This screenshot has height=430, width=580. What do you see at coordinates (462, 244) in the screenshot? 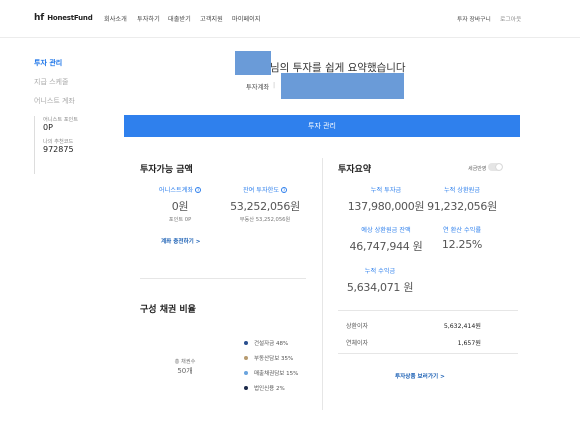
I see `annual-yield-value: 12.25%` at bounding box center [462, 244].